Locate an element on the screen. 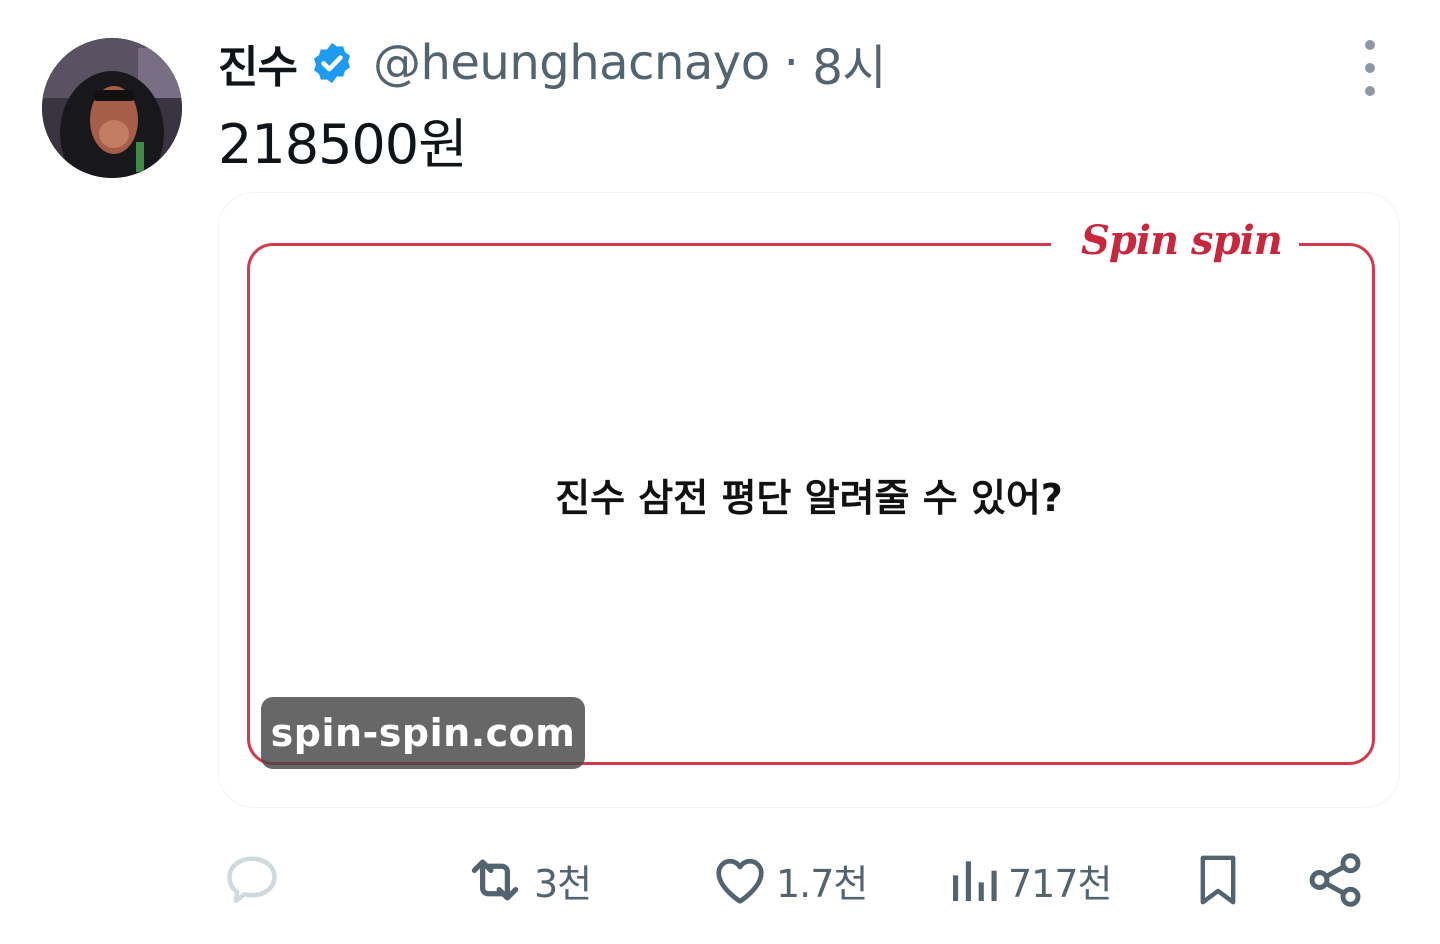  bookmark-icon is located at coordinates (1218, 880).